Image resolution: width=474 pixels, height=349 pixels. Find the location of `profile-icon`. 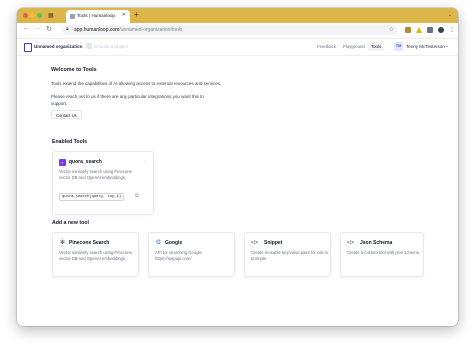

profile-icon is located at coordinates (441, 30).